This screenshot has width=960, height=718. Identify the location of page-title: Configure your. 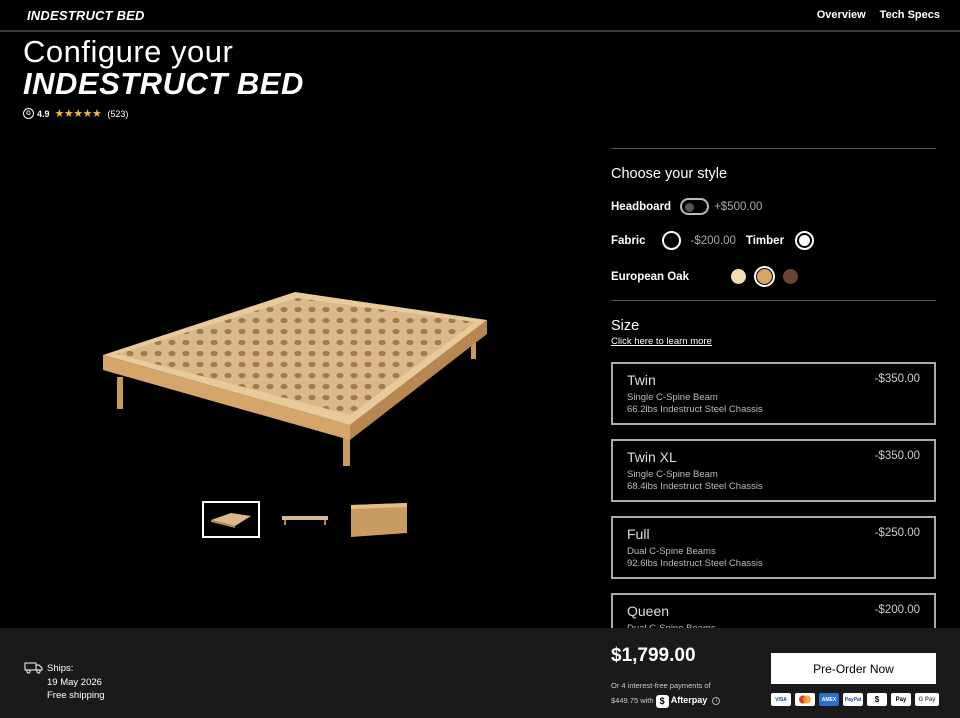
(128, 51).